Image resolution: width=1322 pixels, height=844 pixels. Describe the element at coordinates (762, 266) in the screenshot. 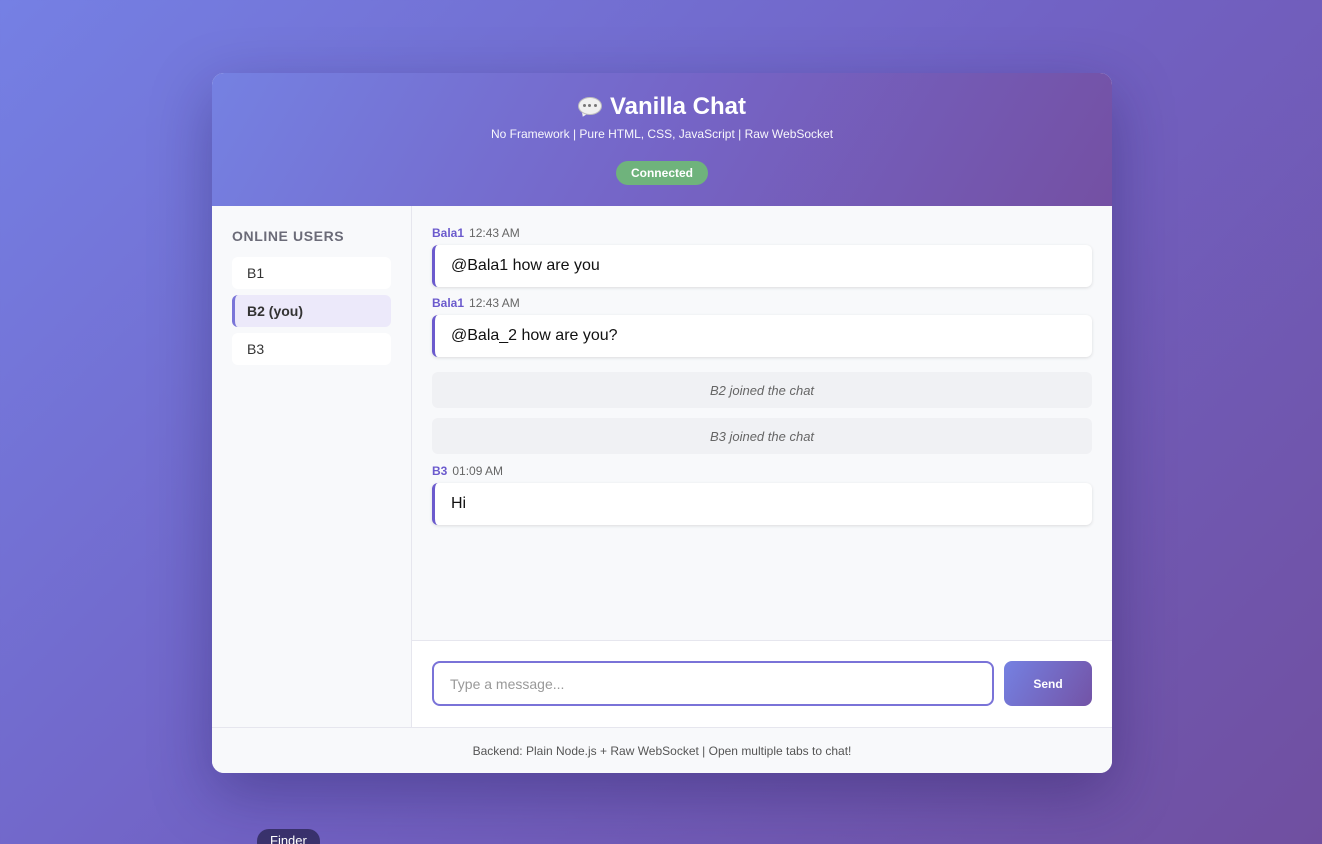

I see `message-text: @Bala1 how are you` at that location.